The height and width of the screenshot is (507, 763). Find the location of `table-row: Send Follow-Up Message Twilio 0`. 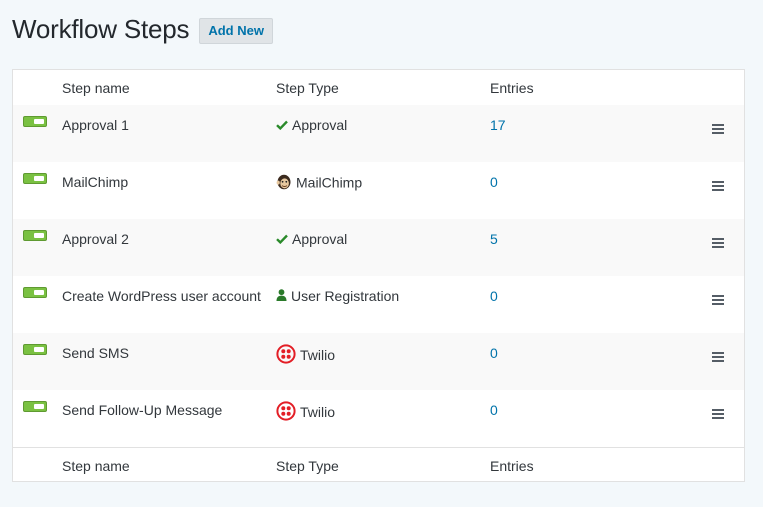

table-row: Send Follow-Up Message Twilio 0 is located at coordinates (378, 418).